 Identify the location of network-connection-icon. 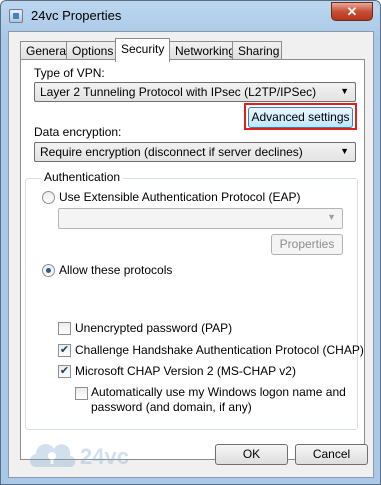
(16, 16).